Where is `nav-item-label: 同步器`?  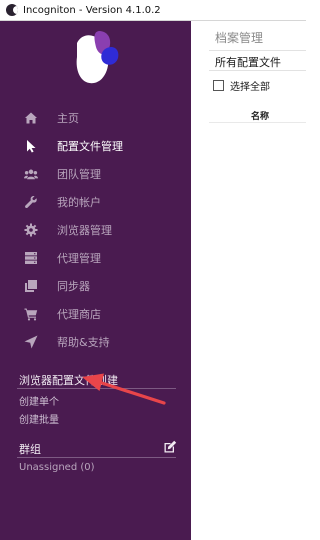 nav-item-label: 同步器 is located at coordinates (73, 286).